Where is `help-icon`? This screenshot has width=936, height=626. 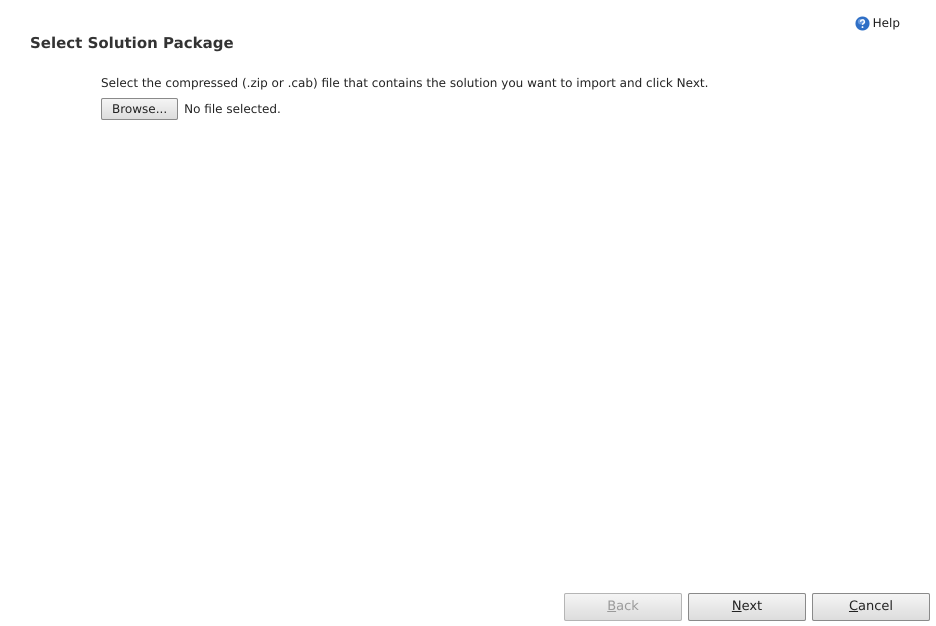
help-icon is located at coordinates (862, 23).